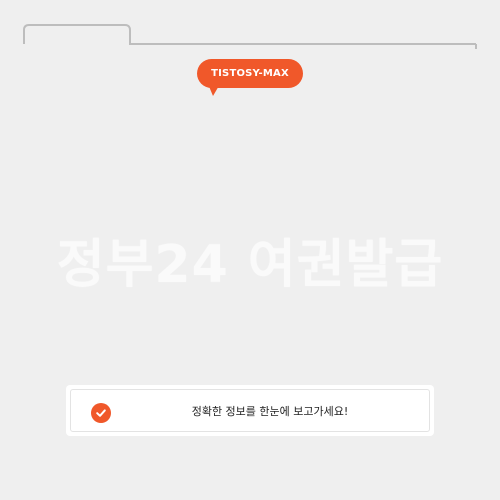 The height and width of the screenshot is (500, 500). I want to click on hero-title: 정부24 여권발급, so click(250, 265).